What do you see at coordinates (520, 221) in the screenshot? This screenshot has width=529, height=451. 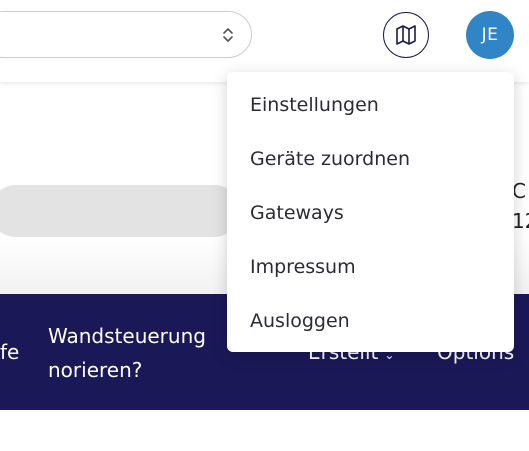 I see `partial-right-bottom: 12` at bounding box center [520, 221].